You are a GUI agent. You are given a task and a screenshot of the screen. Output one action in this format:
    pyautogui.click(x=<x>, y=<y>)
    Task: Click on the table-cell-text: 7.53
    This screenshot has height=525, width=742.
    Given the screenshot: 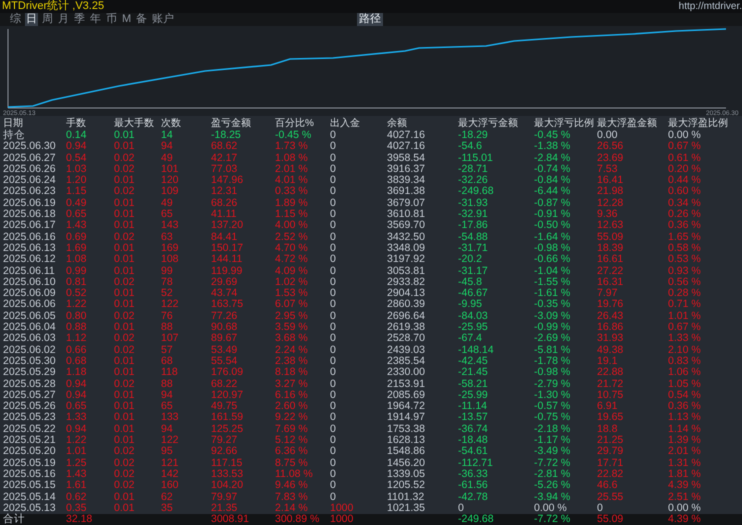 What is the action you would take?
    pyautogui.click(x=607, y=170)
    